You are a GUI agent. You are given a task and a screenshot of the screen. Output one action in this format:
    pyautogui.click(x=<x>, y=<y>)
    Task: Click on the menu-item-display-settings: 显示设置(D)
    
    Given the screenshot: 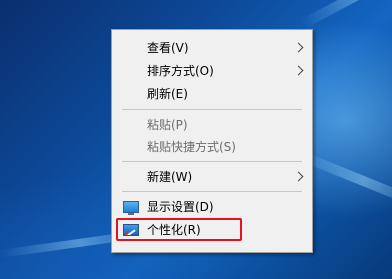 What is the action you would take?
    pyautogui.click(x=212, y=207)
    